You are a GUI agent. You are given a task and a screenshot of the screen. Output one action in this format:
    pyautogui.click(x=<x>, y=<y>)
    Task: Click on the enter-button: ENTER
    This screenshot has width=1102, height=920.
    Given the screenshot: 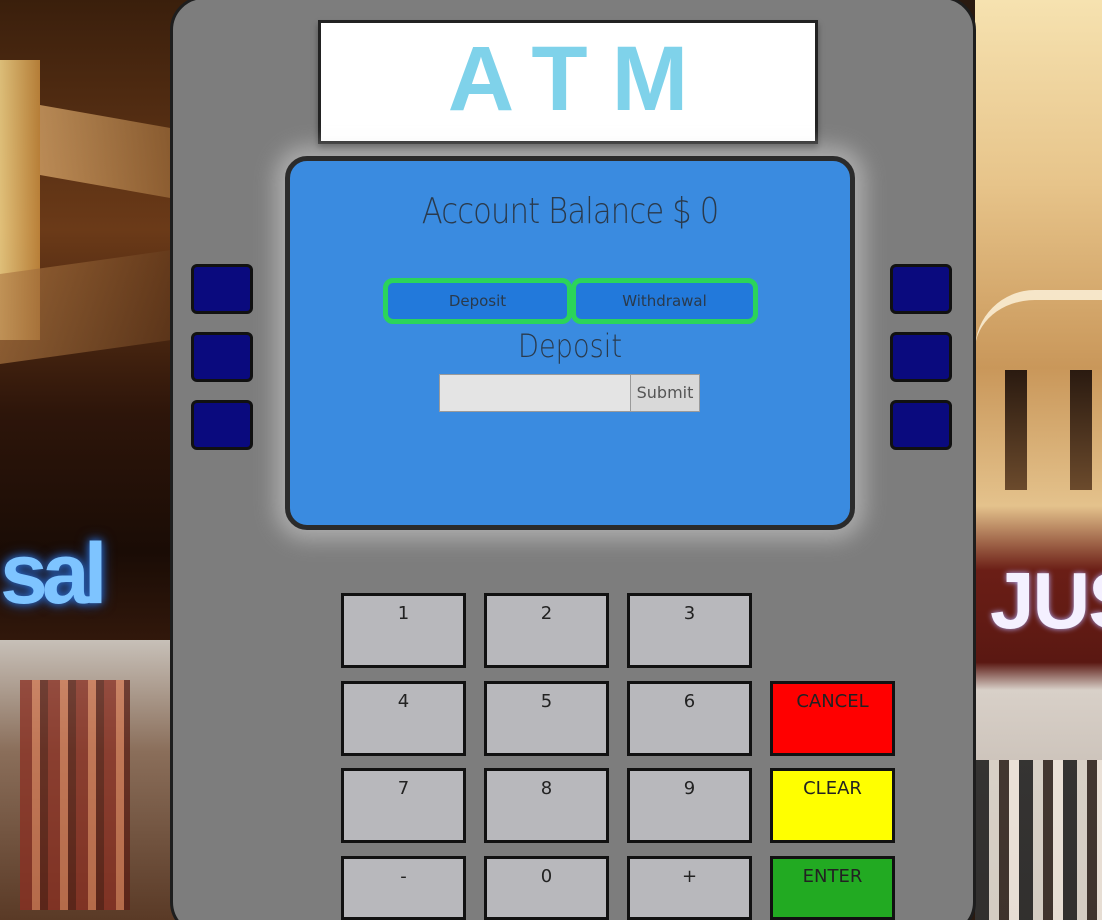 What is the action you would take?
    pyautogui.click(x=832, y=888)
    